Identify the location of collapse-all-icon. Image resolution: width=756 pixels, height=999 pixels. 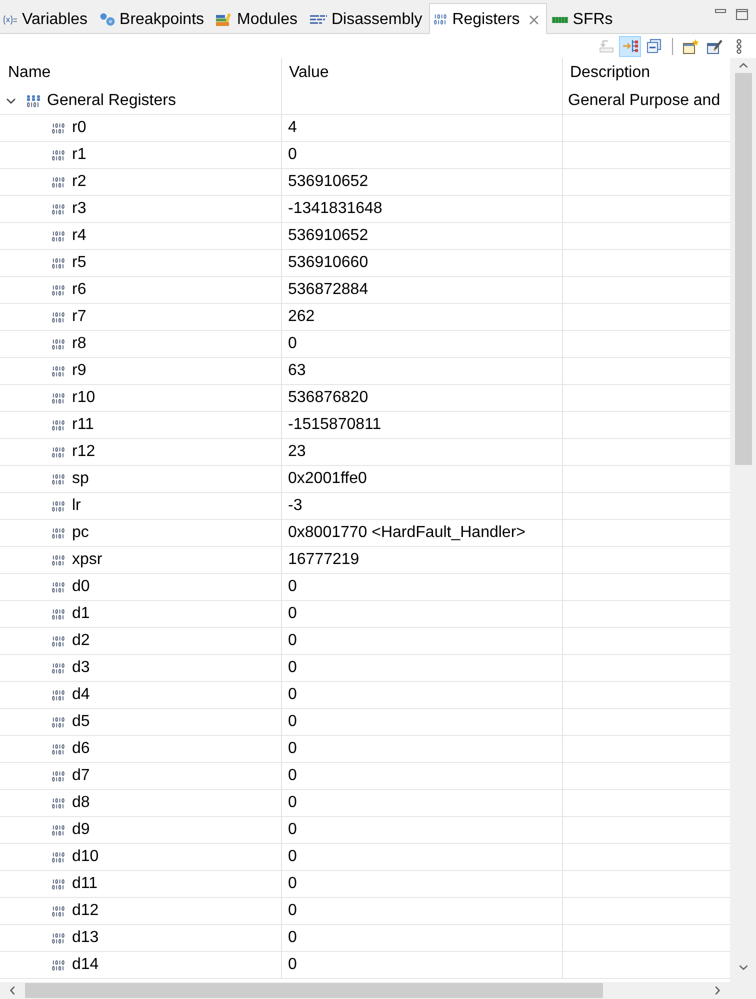
(654, 46).